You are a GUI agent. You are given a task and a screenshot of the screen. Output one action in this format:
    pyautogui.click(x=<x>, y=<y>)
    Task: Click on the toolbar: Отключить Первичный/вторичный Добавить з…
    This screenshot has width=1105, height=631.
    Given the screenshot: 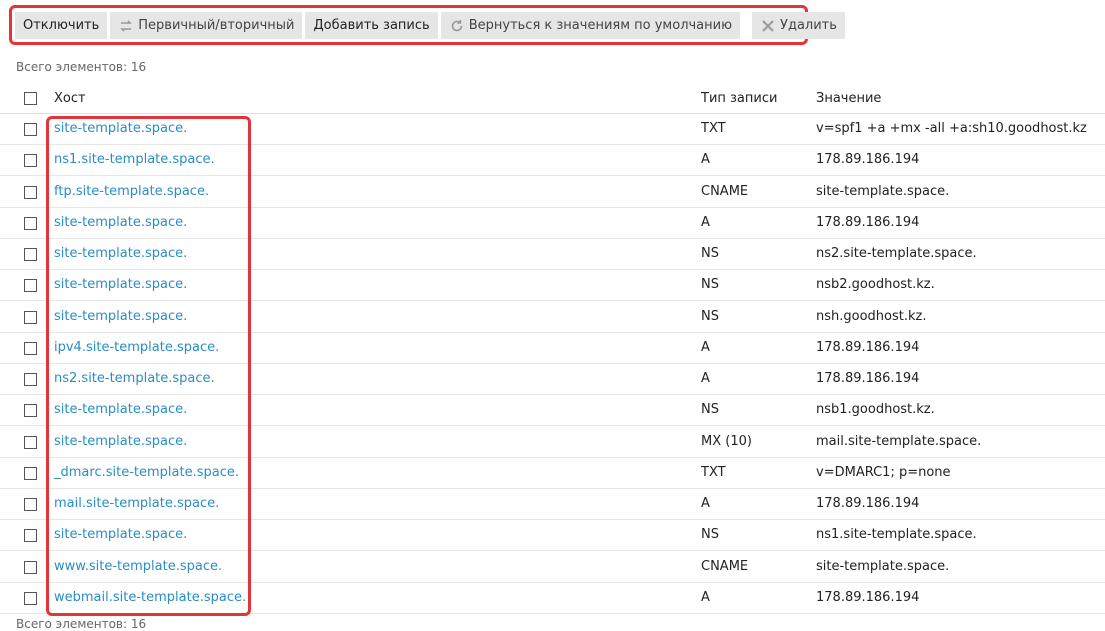 What is the action you would take?
    pyautogui.click(x=430, y=25)
    